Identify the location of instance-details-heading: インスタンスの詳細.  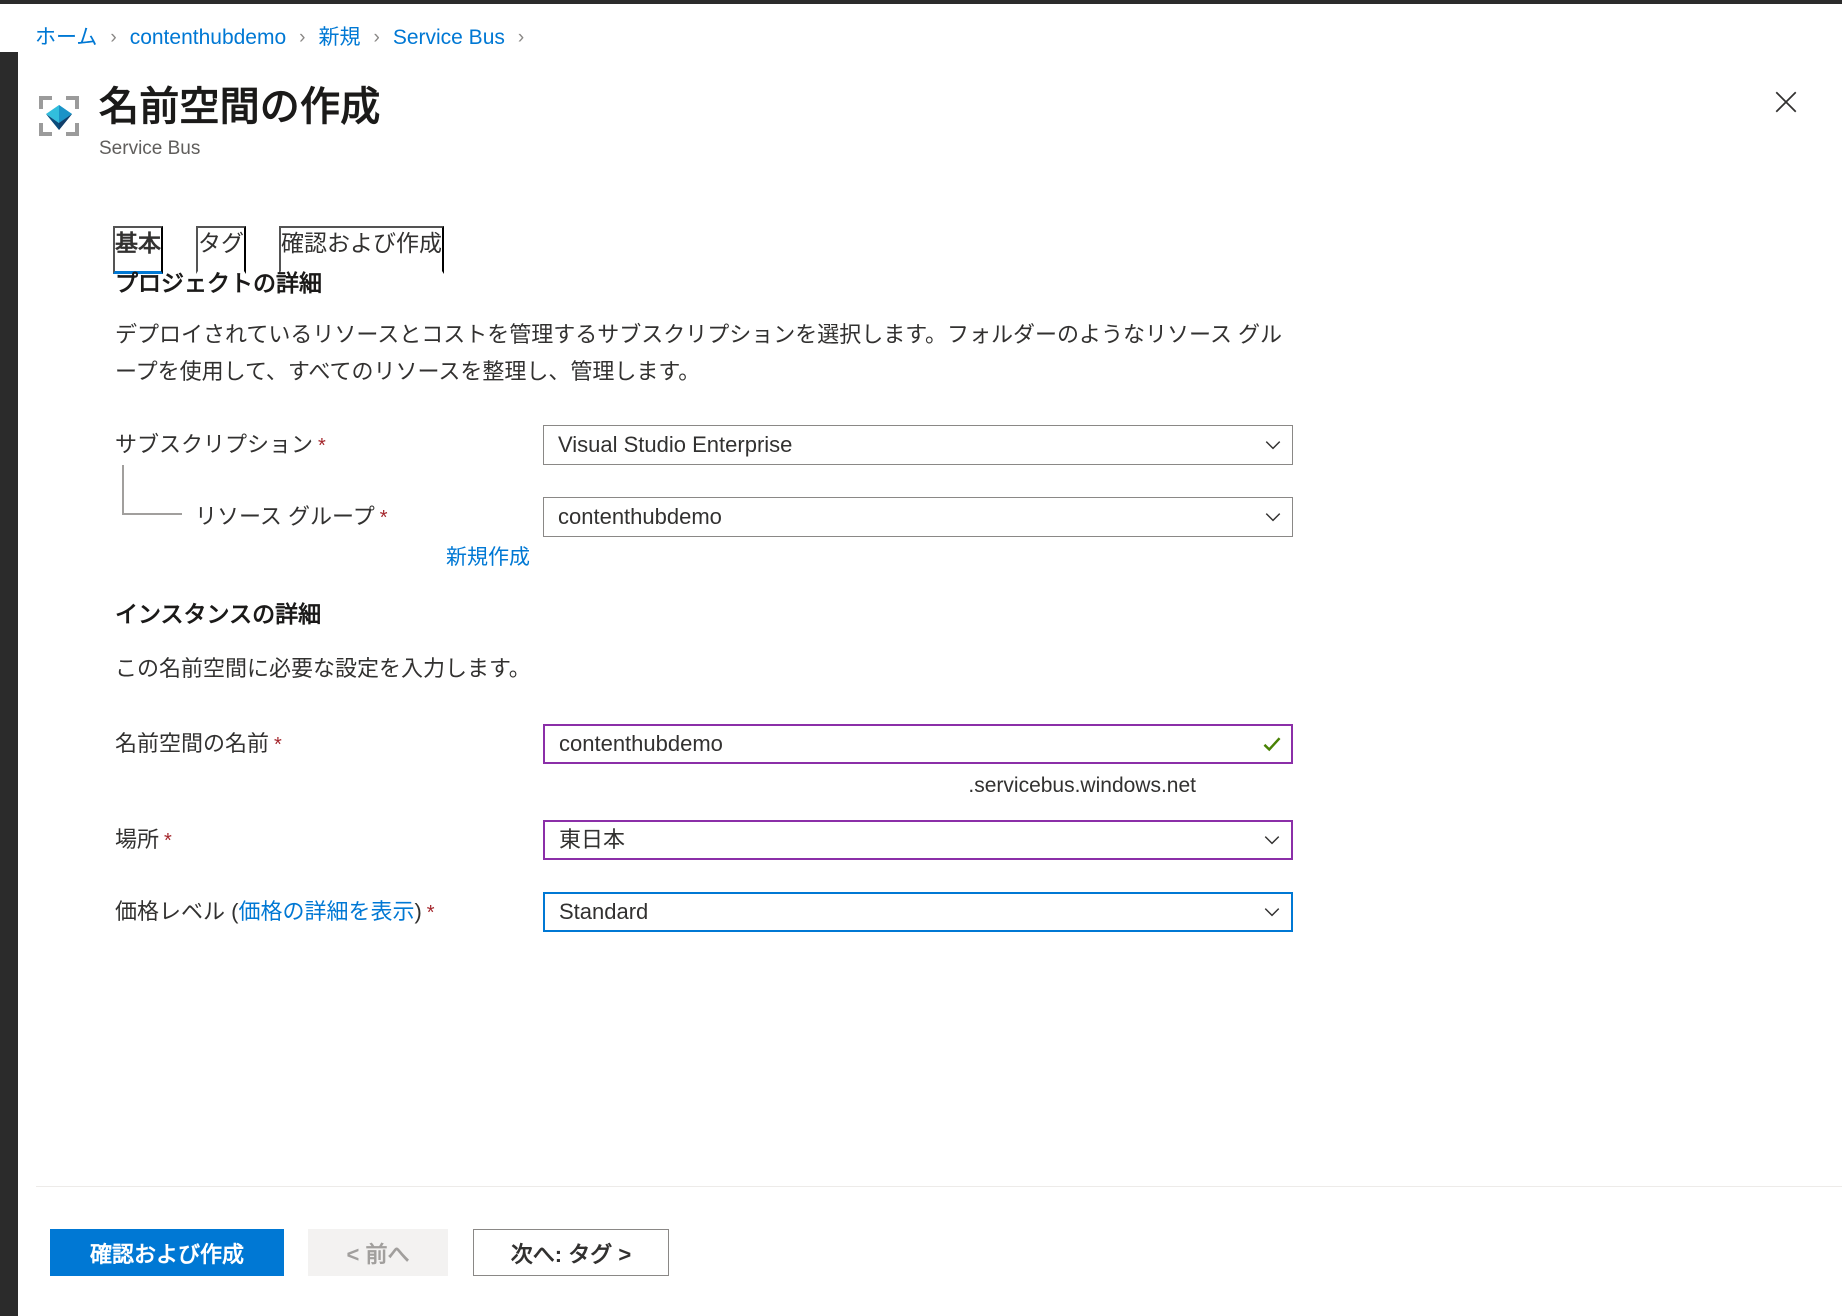
(218, 614).